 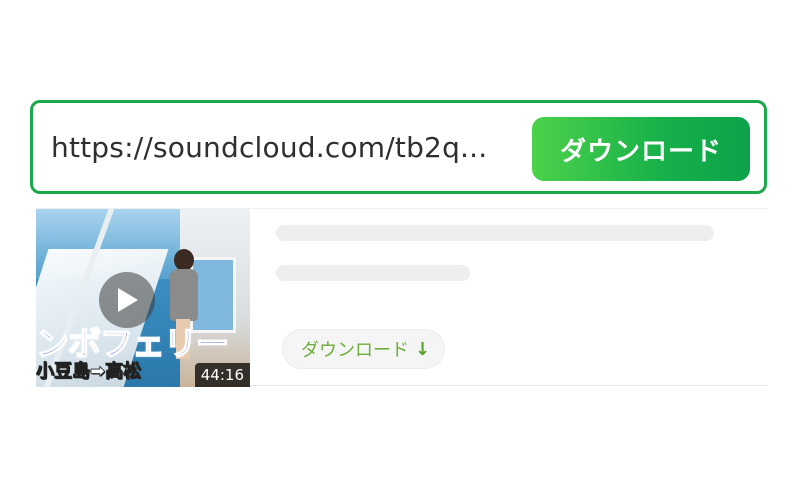 I want to click on subtitle-placeholder, so click(x=373, y=273).